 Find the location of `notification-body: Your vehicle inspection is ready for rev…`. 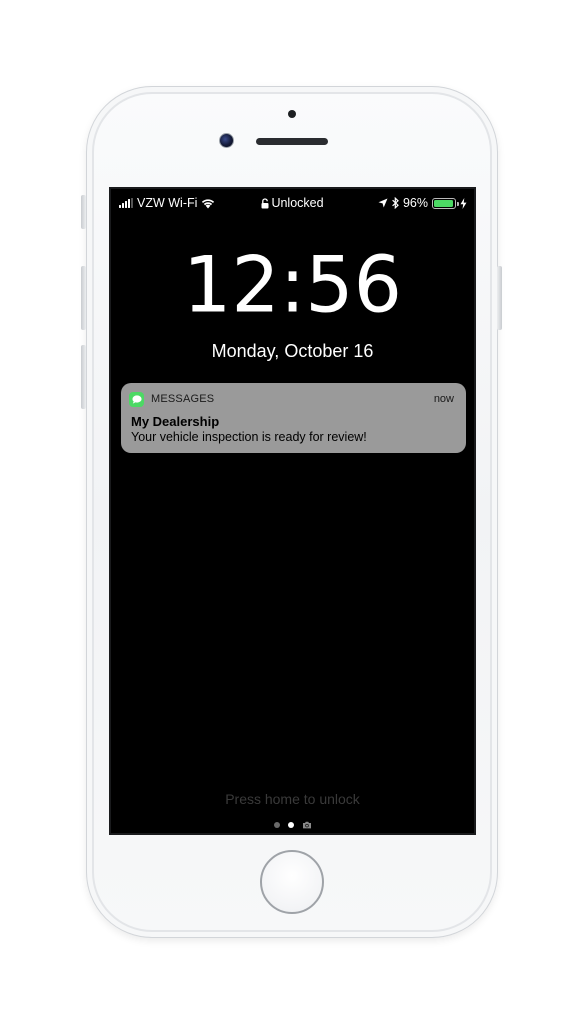

notification-body: Your vehicle inspection is ready for rev… is located at coordinates (249, 437).